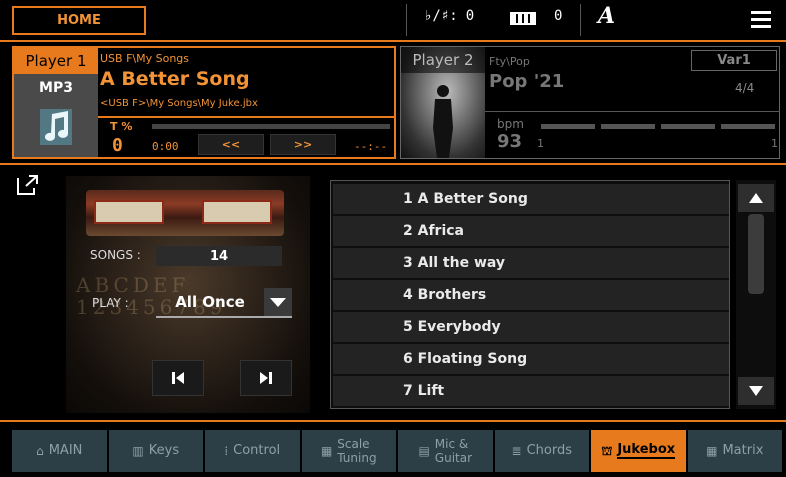 Image resolution: width=786 pixels, height=477 pixels. What do you see at coordinates (774, 143) in the screenshot?
I see `beat-end: 1` at bounding box center [774, 143].